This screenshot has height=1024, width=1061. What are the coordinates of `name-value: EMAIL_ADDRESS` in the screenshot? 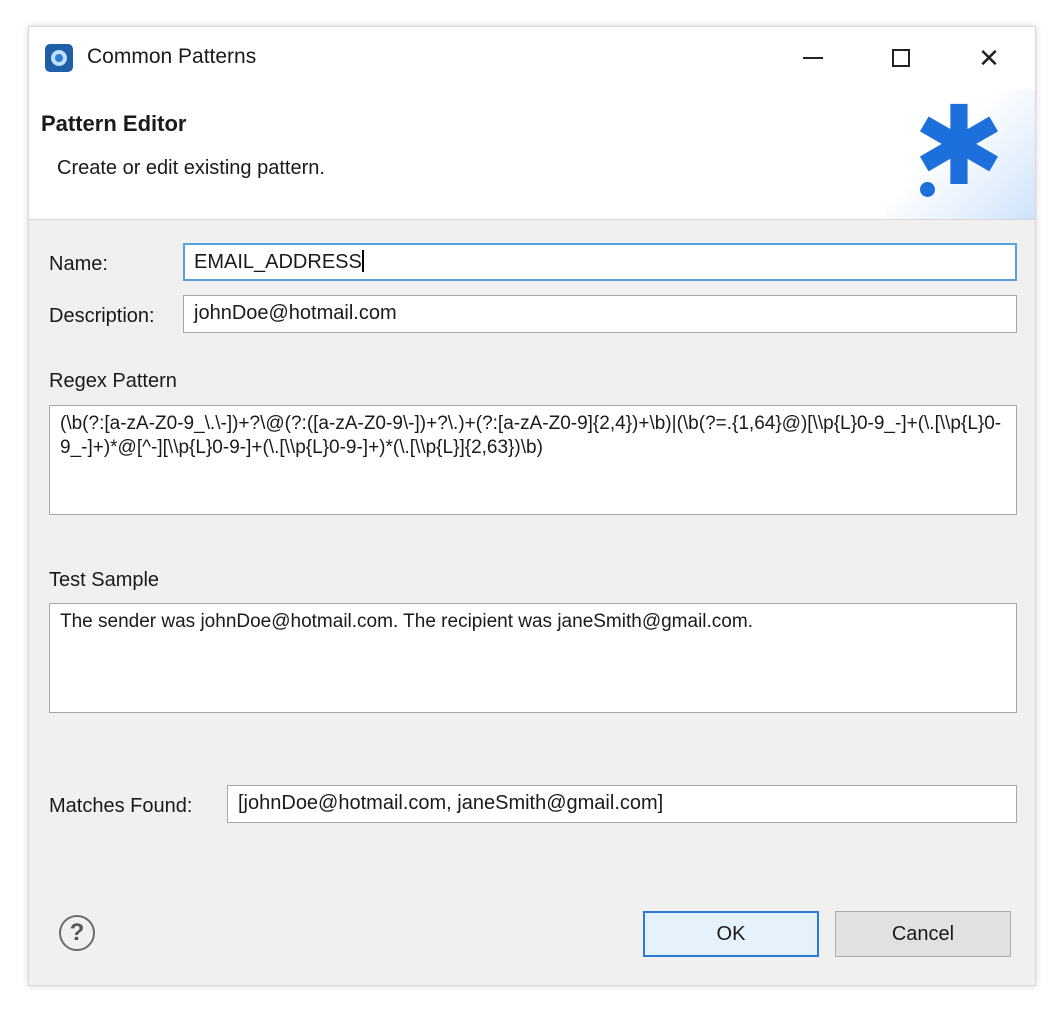 It's located at (278, 262).